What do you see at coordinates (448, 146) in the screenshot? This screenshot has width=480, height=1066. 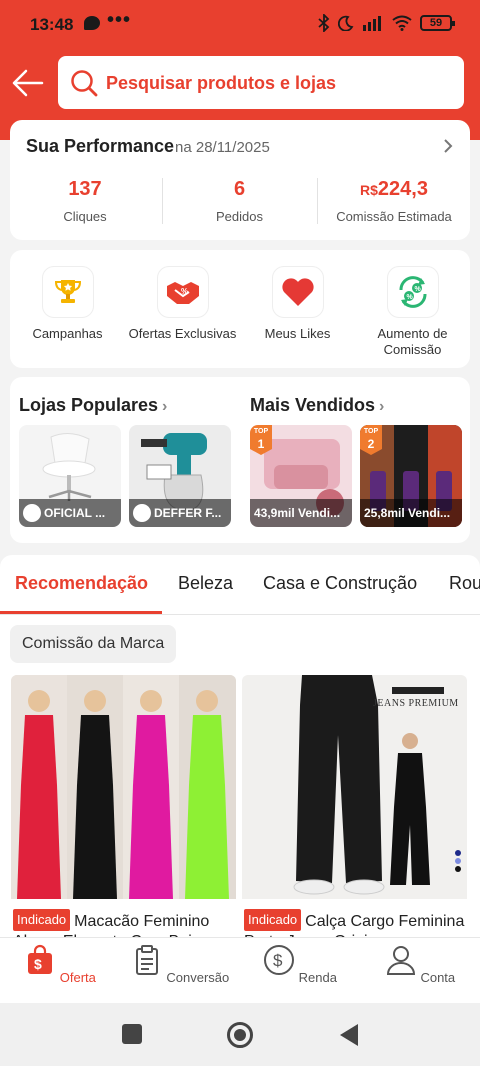 I see `chevron-right-icon` at bounding box center [448, 146].